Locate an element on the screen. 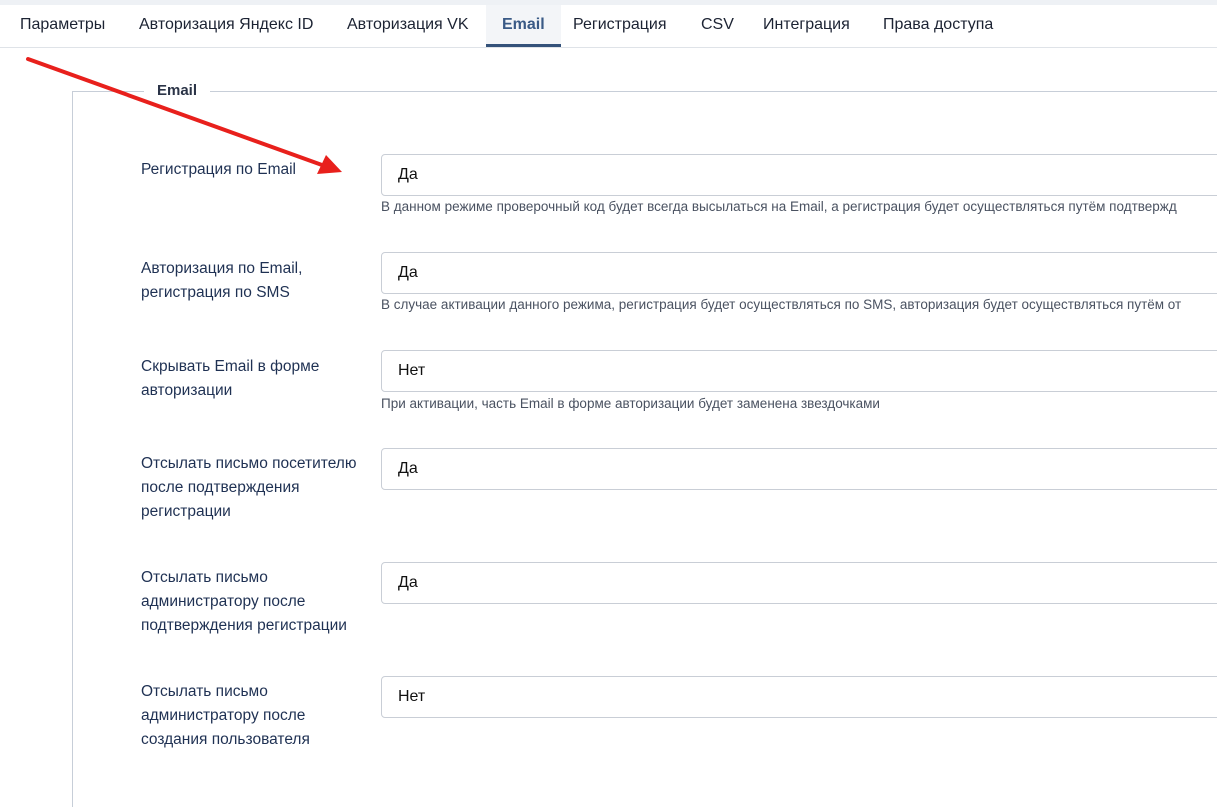 The width and height of the screenshot is (1217, 807). red-arrow-annotation is located at coordinates (184, 115).